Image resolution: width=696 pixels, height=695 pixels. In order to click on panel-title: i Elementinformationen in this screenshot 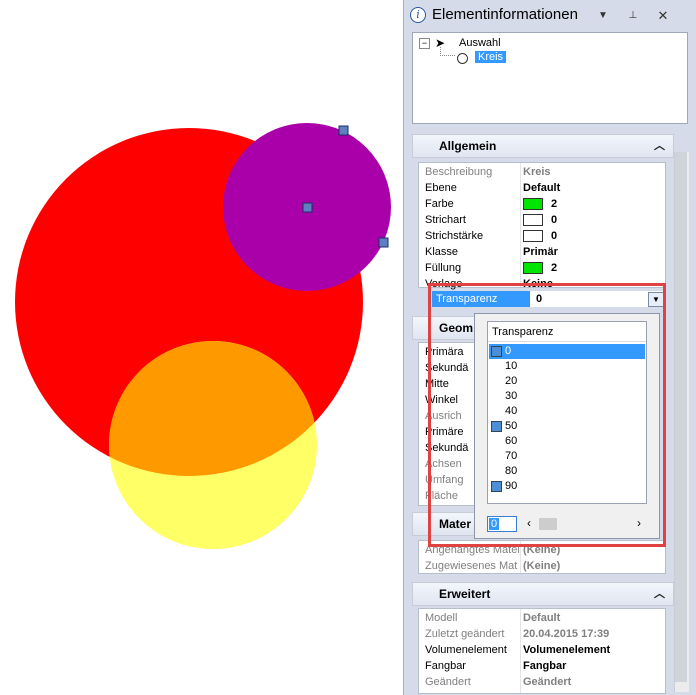, I will do `click(550, 16)`.